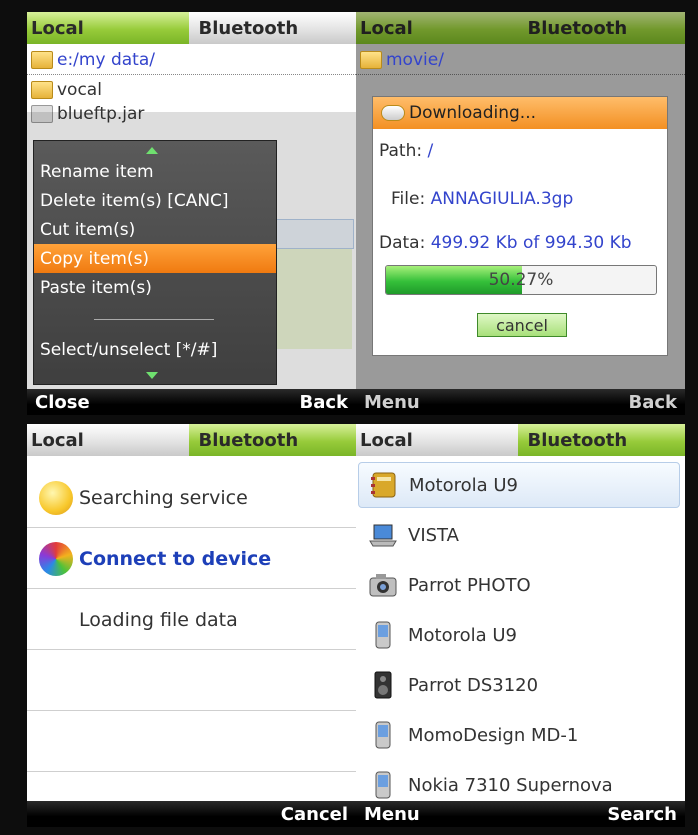 The image size is (698, 835). Describe the element at coordinates (175, 558) in the screenshot. I see `status-text: Connect to device` at that location.